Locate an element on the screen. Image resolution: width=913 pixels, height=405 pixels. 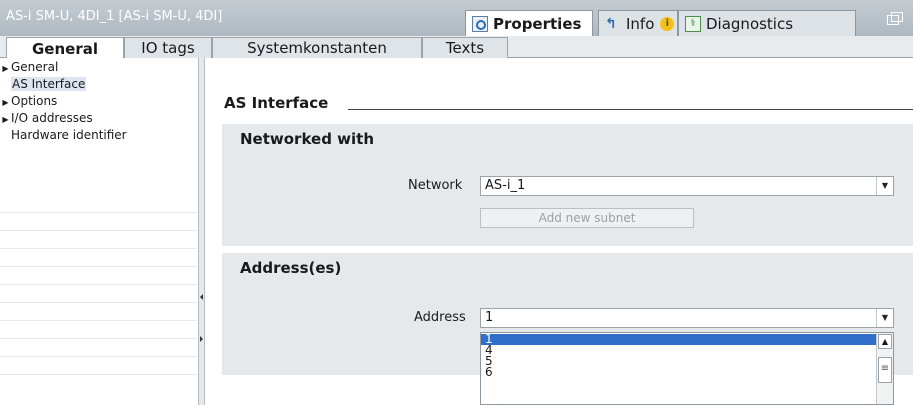
tab-info: ↰ Info i is located at coordinates (638, 23).